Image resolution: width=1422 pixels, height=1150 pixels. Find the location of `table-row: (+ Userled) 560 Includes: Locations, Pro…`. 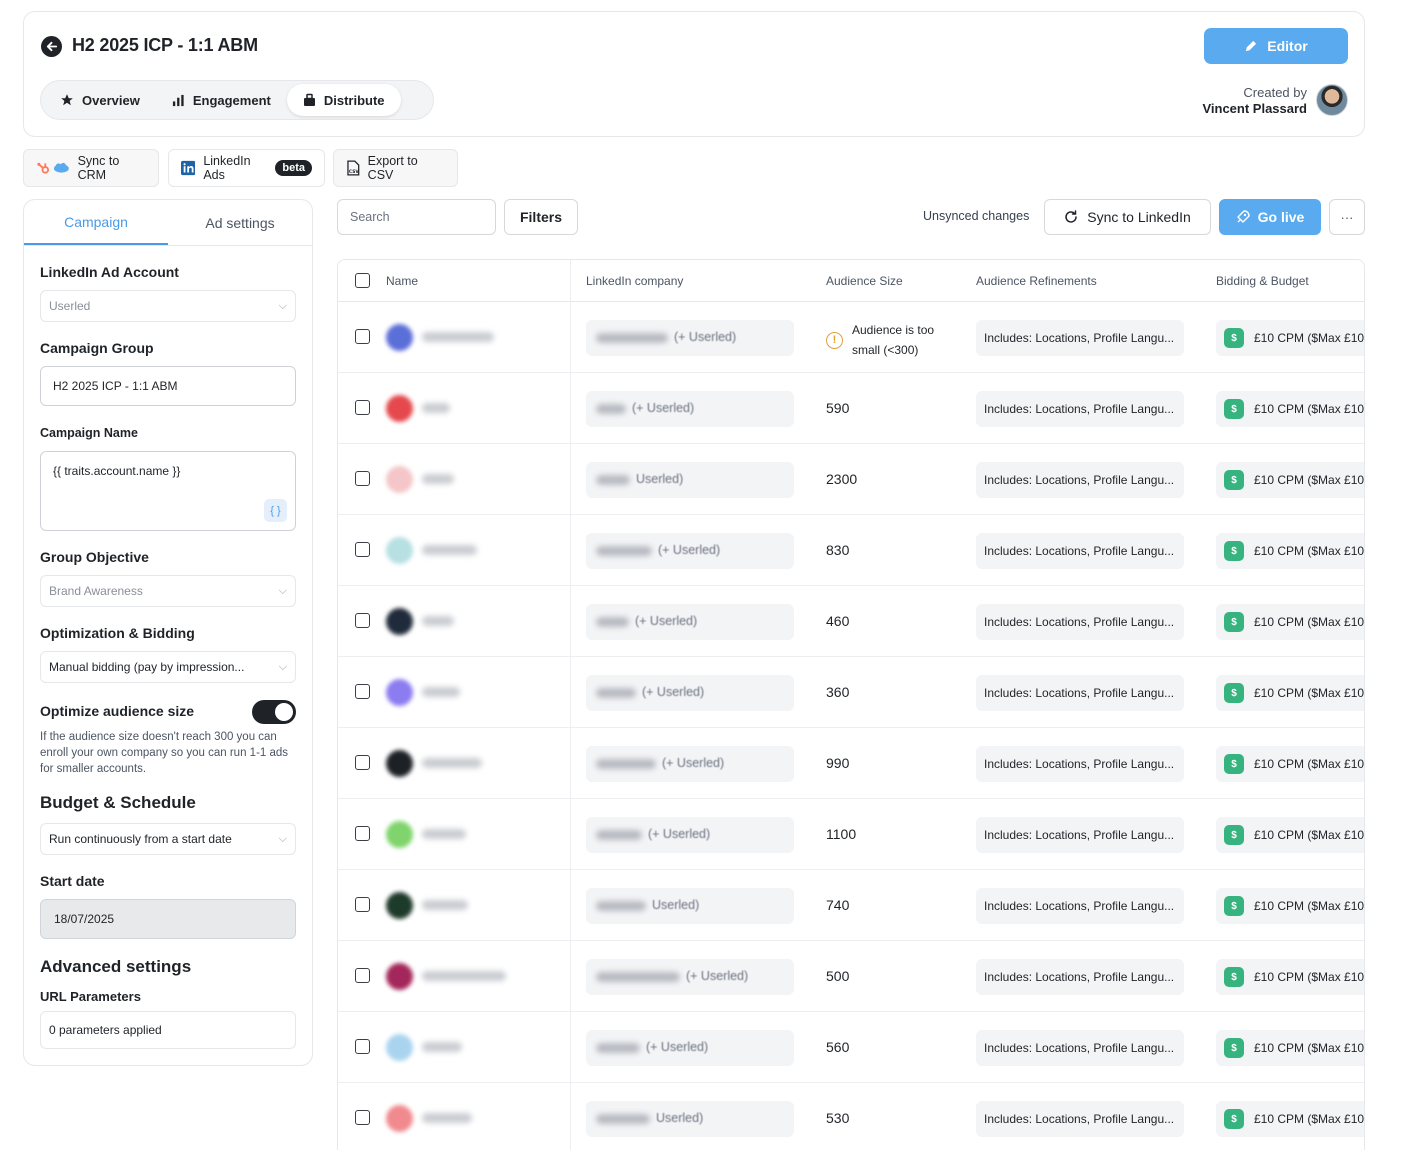

table-row: (+ Userled) 560 Includes: Locations, Pro… is located at coordinates (851, 1047).